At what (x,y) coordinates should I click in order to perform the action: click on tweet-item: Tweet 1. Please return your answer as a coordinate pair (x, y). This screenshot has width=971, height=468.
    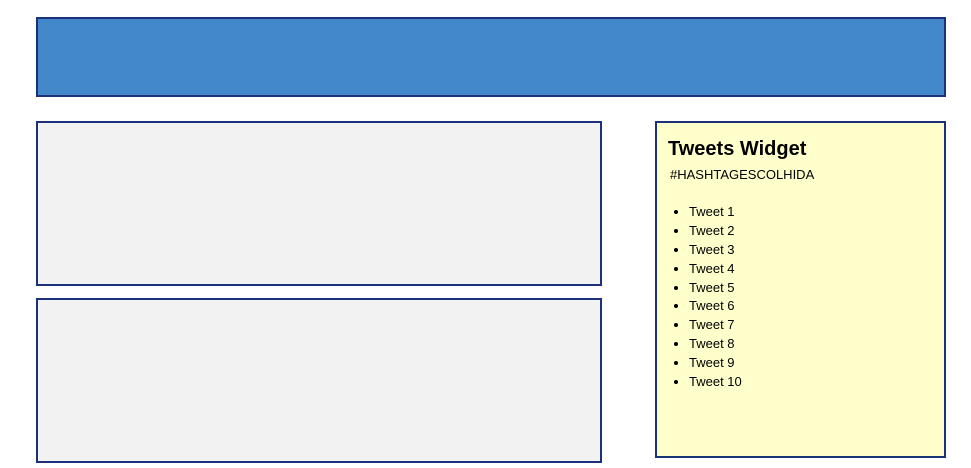
    Looking at the image, I should click on (715, 212).